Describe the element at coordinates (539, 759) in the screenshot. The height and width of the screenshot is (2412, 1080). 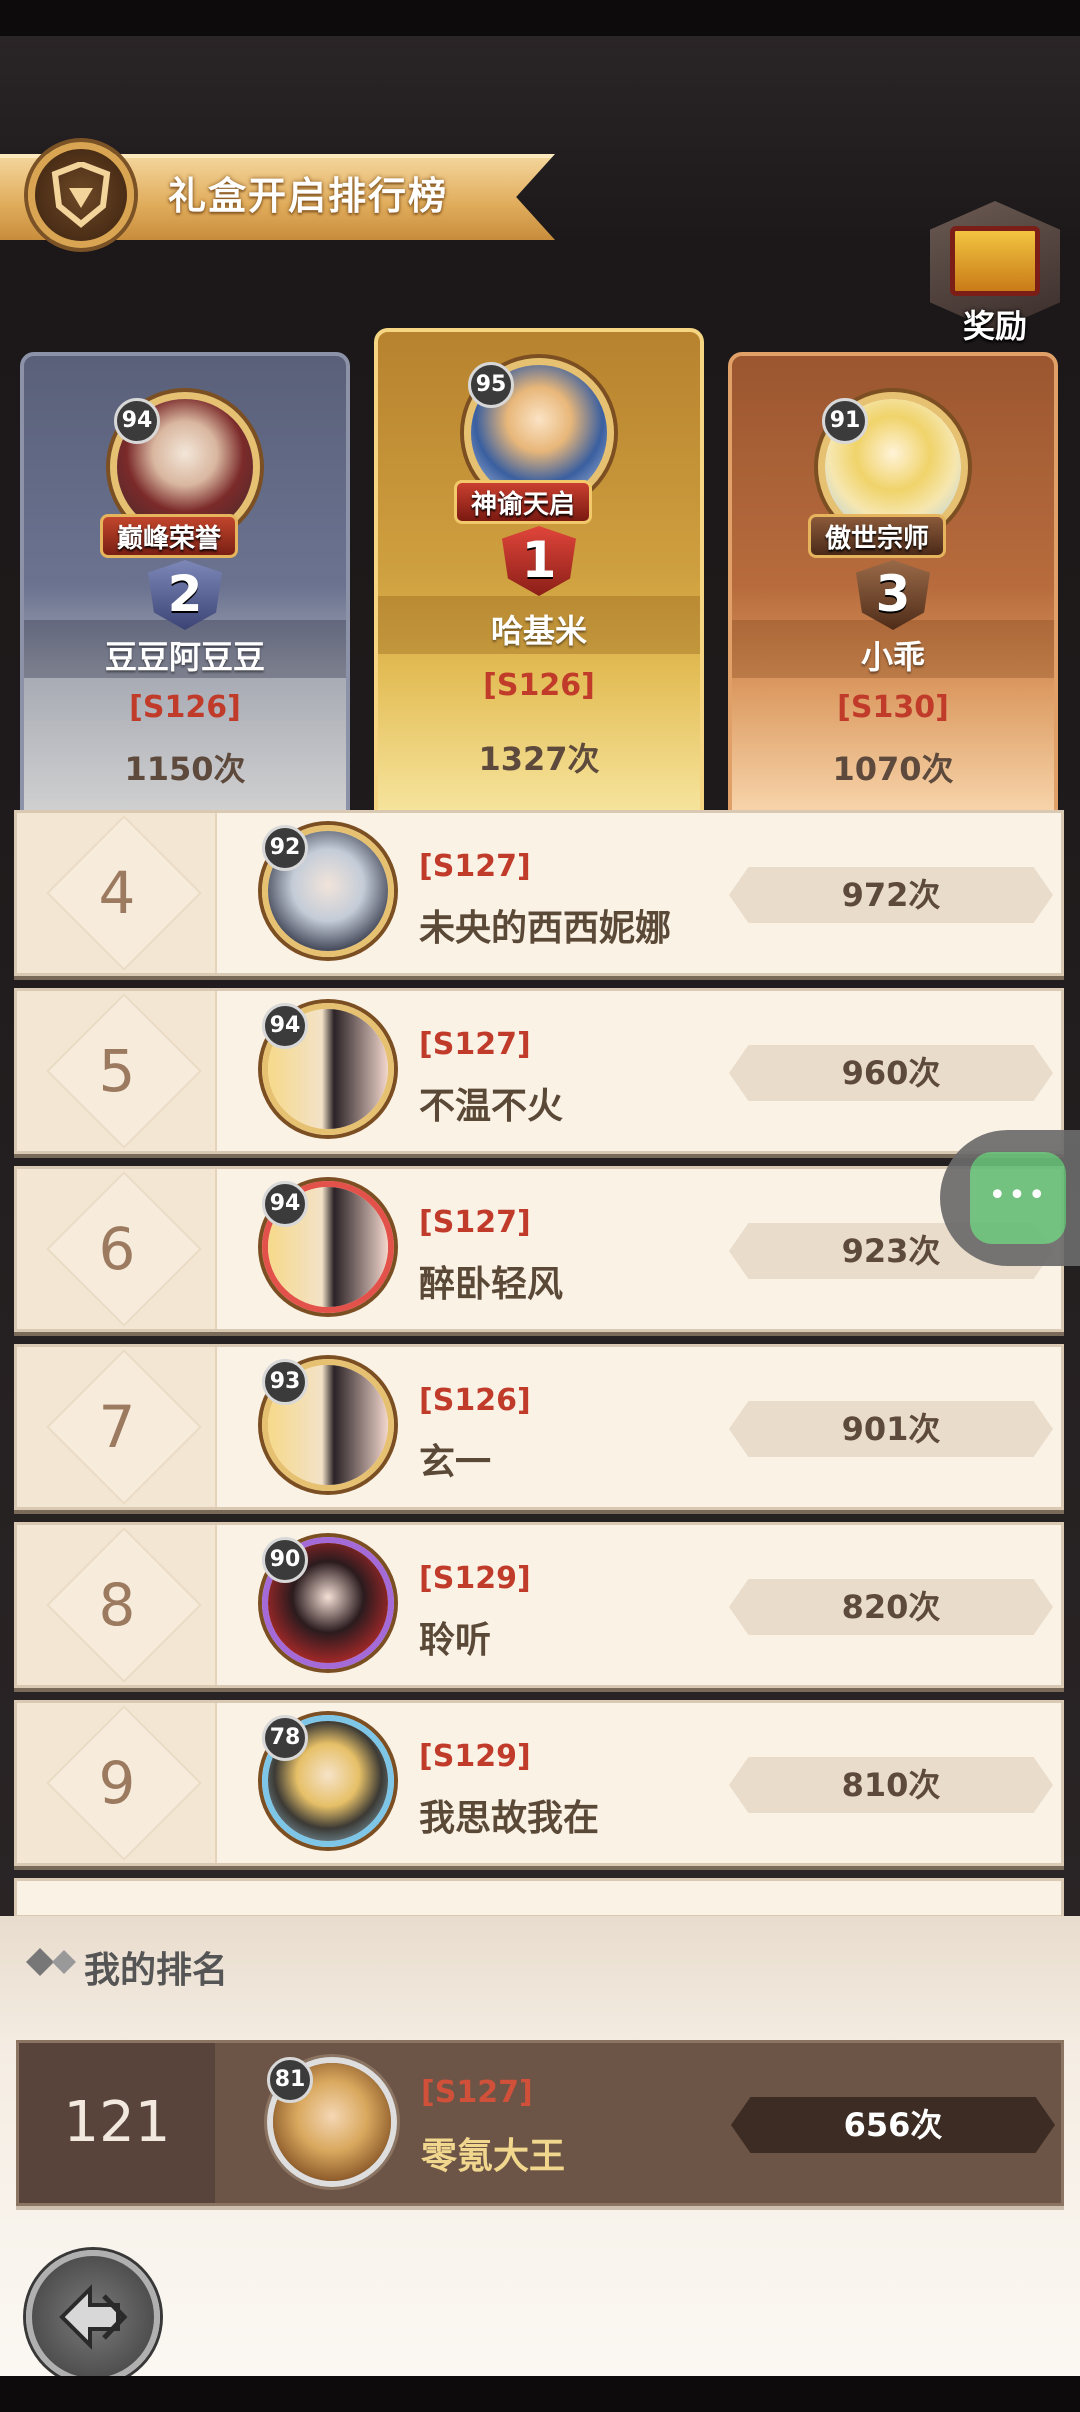
I see `podium-count: 1327次` at that location.